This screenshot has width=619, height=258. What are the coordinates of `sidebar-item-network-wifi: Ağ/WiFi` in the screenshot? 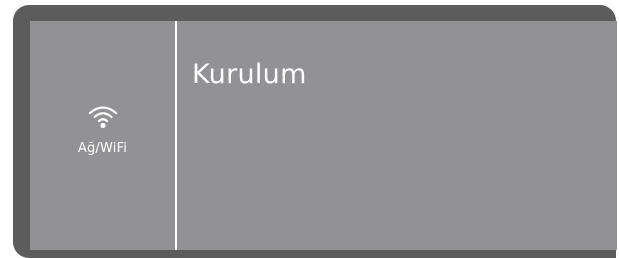 It's located at (102, 129).